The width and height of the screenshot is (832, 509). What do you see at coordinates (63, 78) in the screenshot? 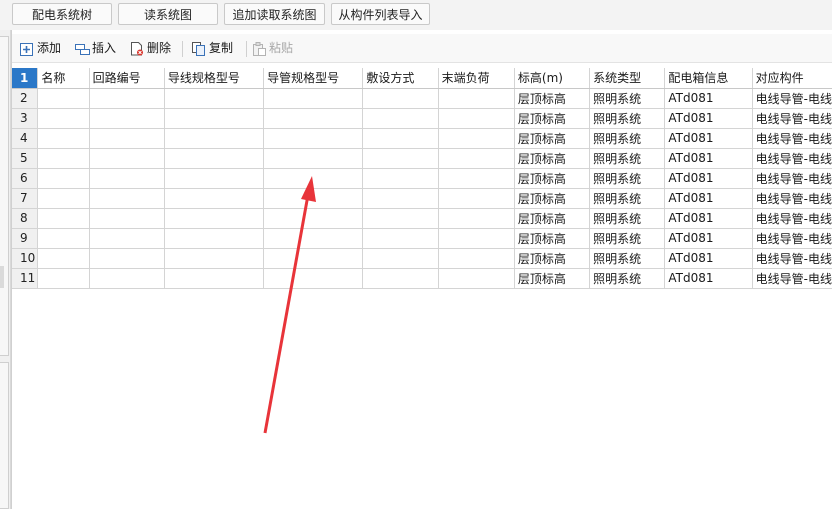
I see `column-header: 名称` at bounding box center [63, 78].